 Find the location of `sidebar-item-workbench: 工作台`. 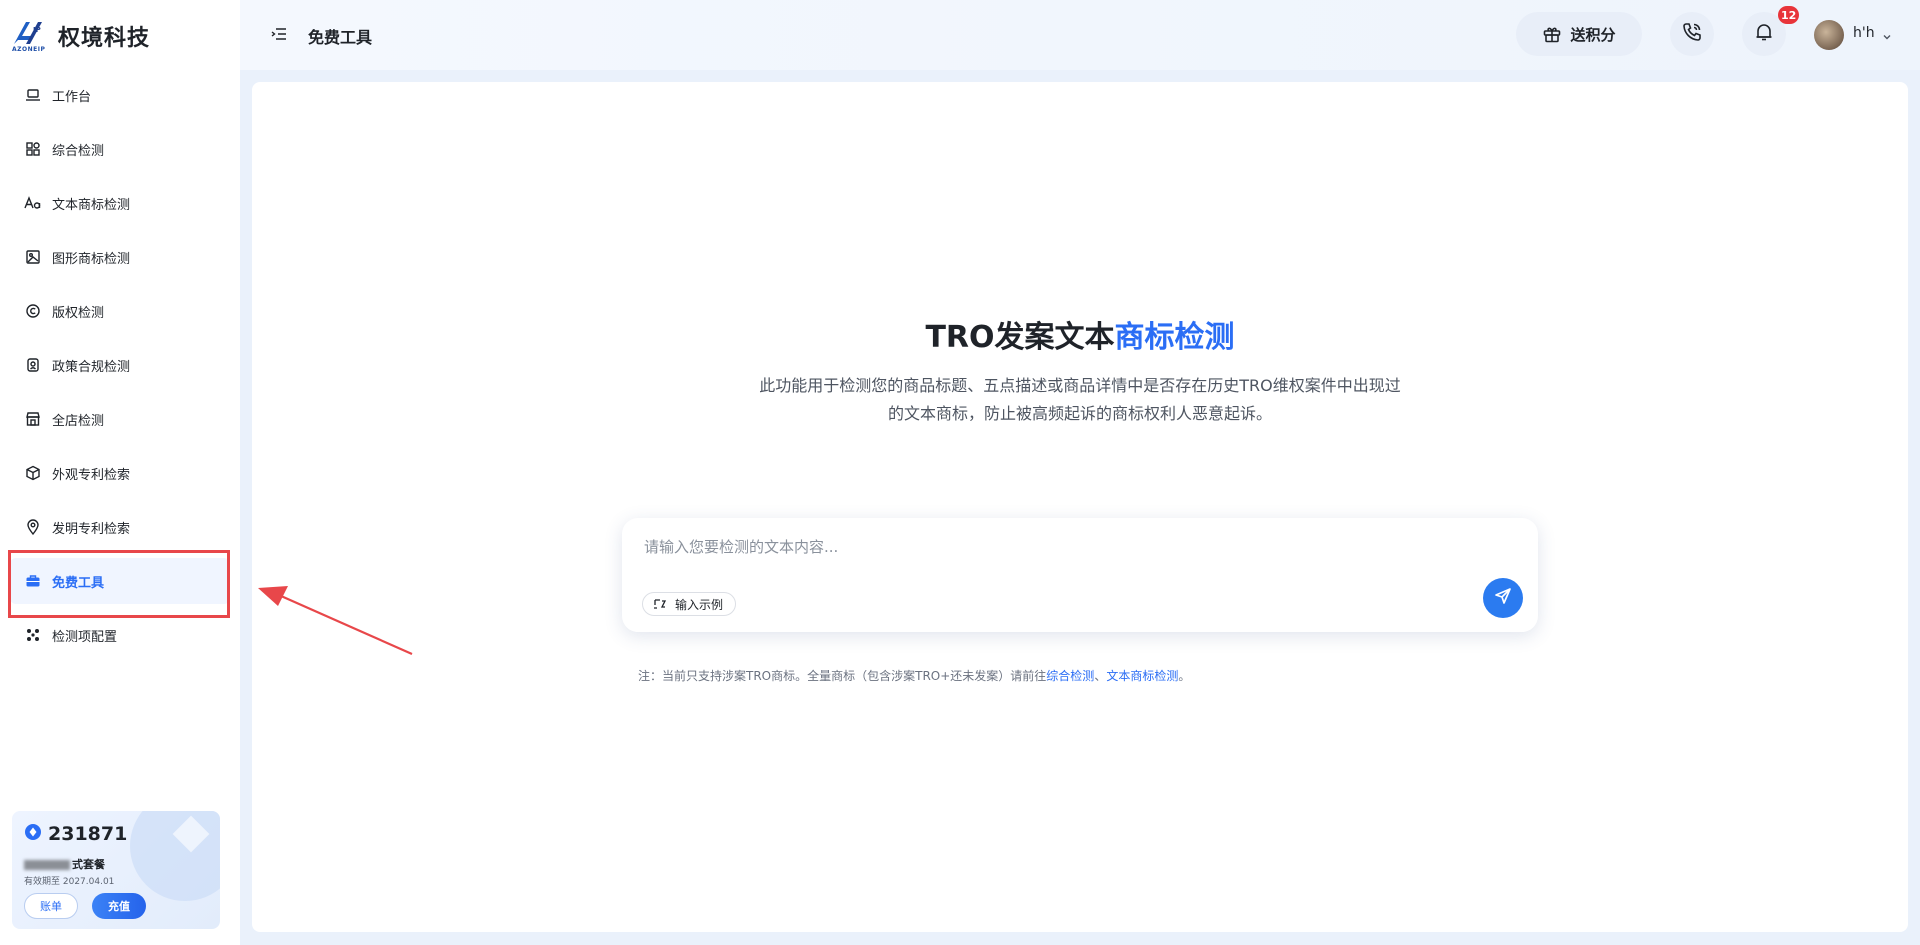

sidebar-item-workbench: 工作台 is located at coordinates (120, 95).